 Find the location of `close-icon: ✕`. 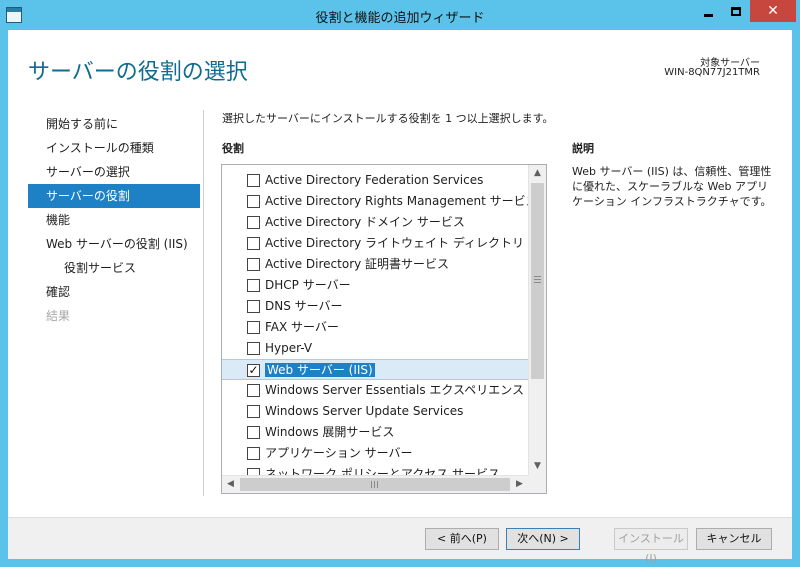

close-icon: ✕ is located at coordinates (773, 11).